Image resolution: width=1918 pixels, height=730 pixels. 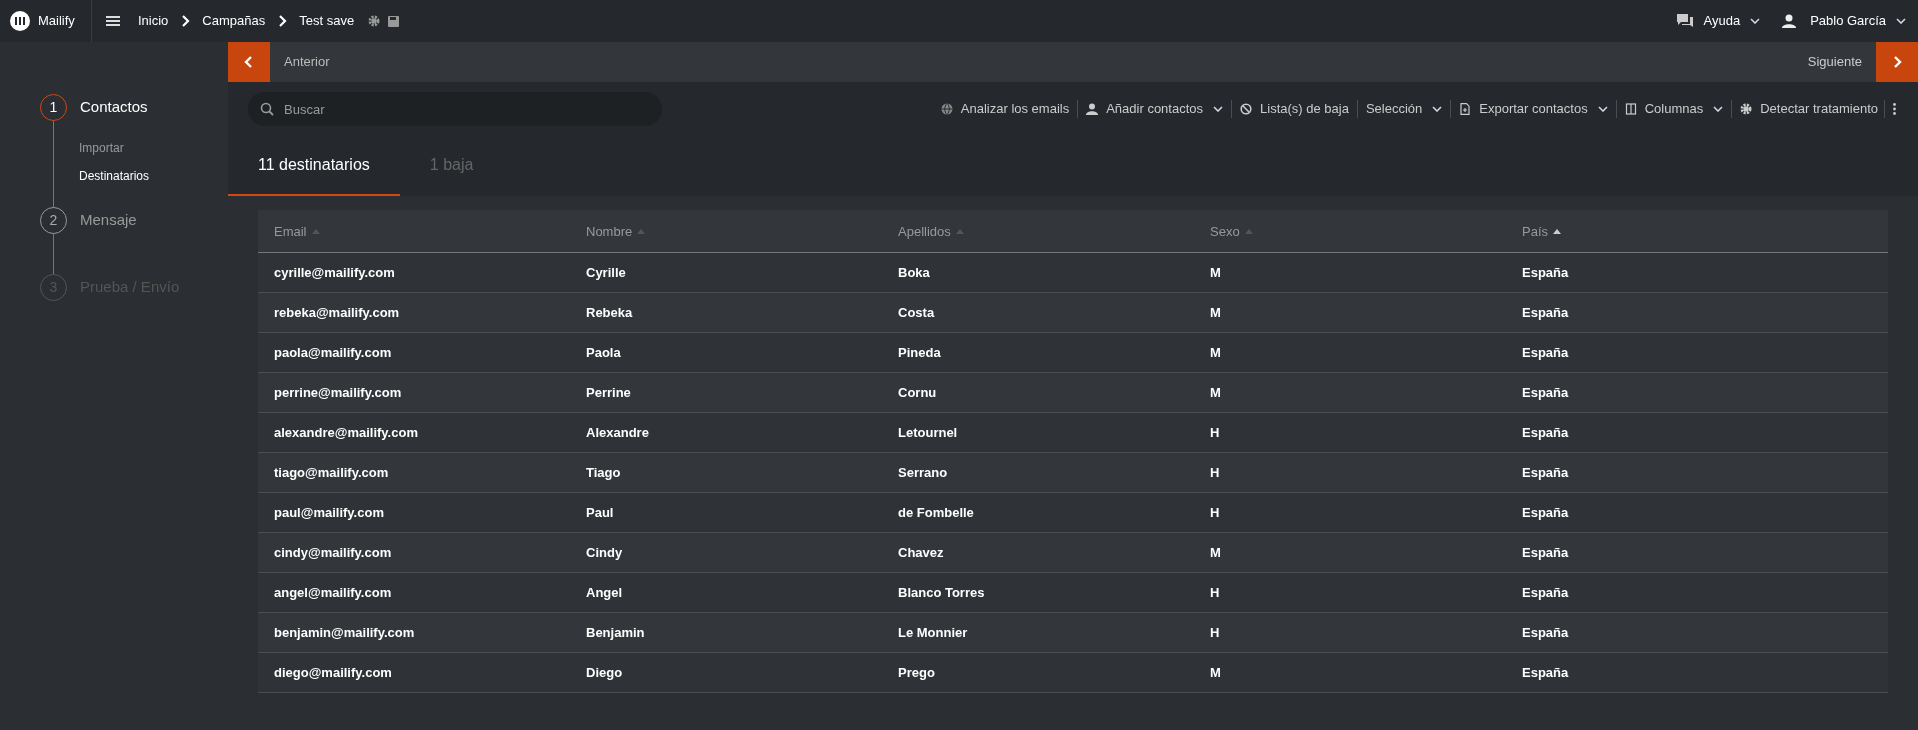 What do you see at coordinates (616, 231) in the screenshot?
I see `column-header: Nombre` at bounding box center [616, 231].